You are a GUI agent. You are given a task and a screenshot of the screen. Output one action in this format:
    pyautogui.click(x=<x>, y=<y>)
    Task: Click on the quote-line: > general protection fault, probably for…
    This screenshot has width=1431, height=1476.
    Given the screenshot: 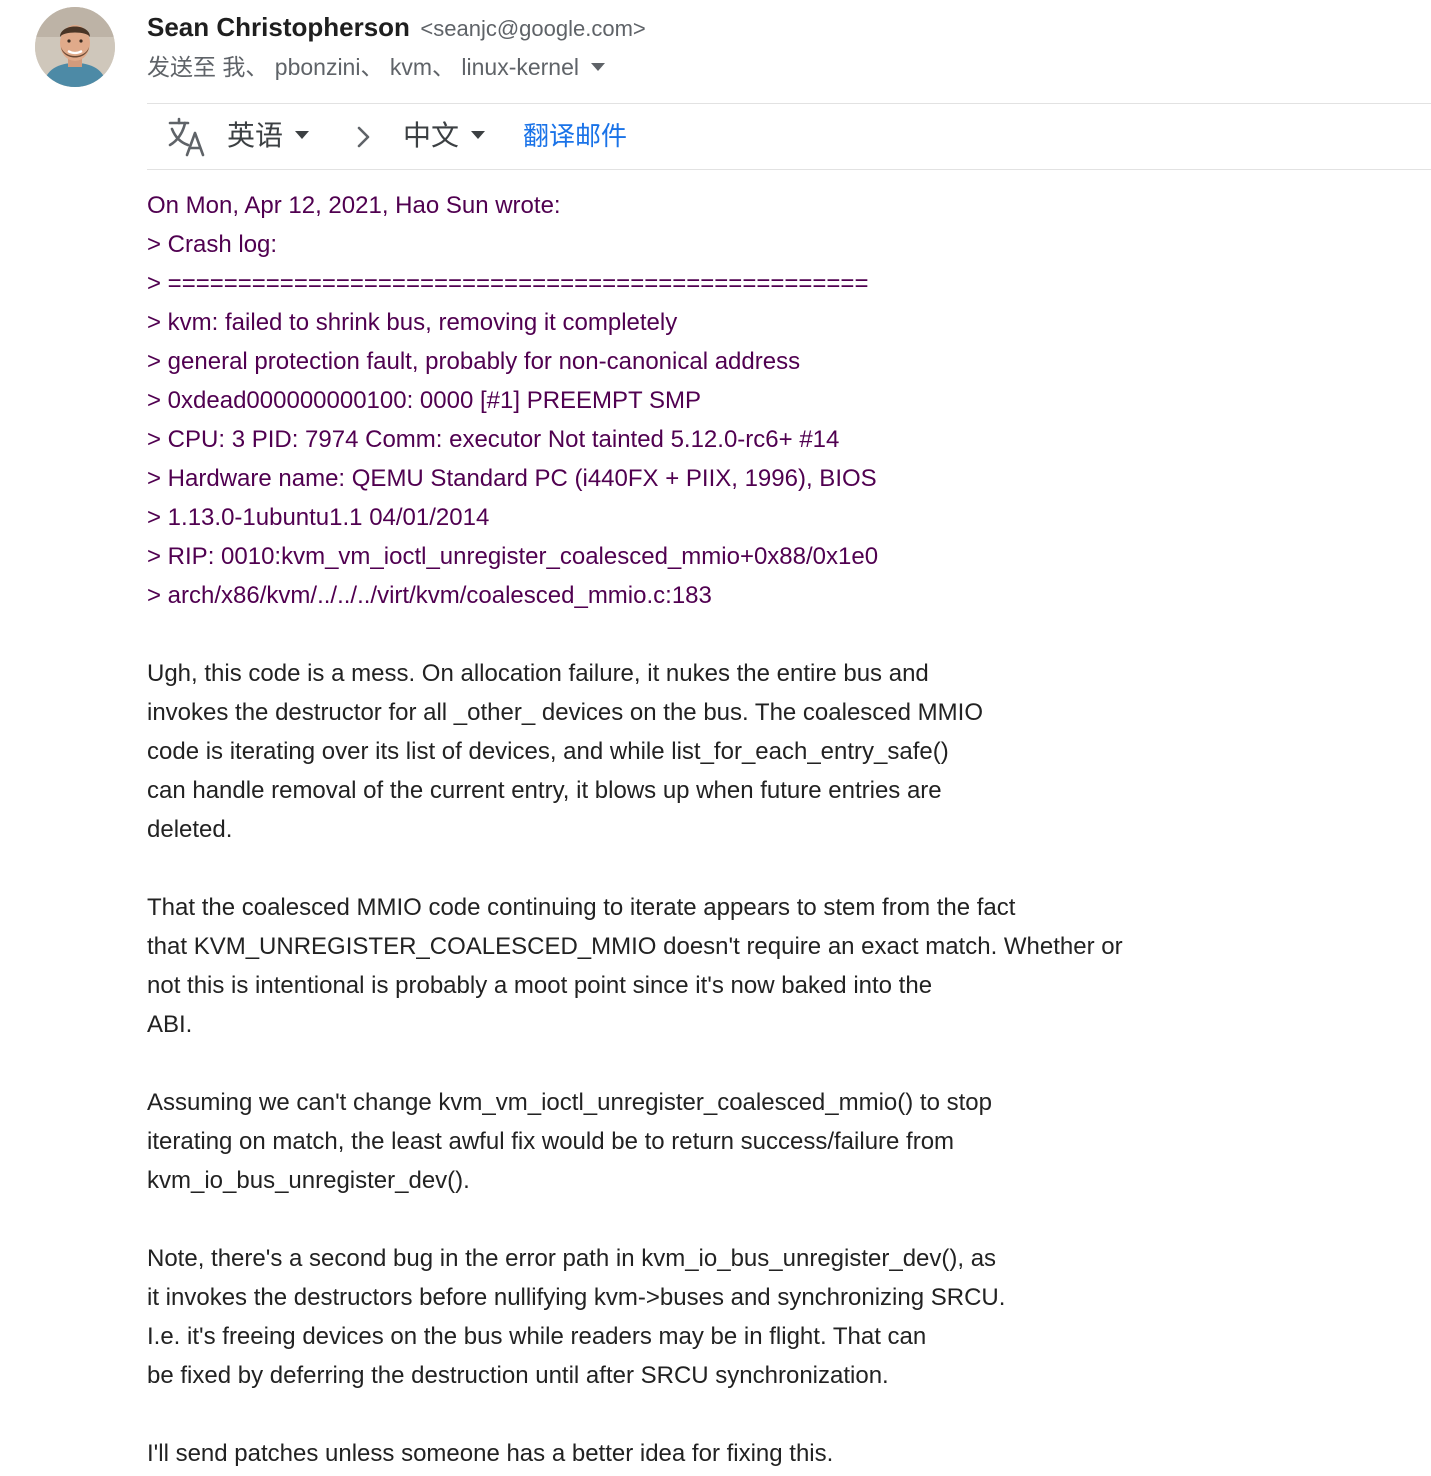 What is the action you would take?
    pyautogui.click(x=474, y=361)
    